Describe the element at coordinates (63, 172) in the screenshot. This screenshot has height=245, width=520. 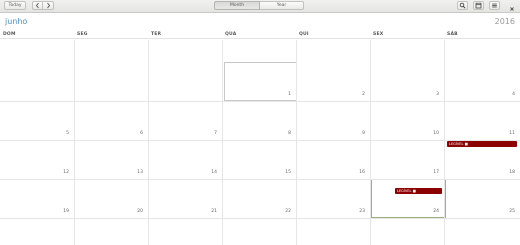
I see `day-number: 12` at that location.